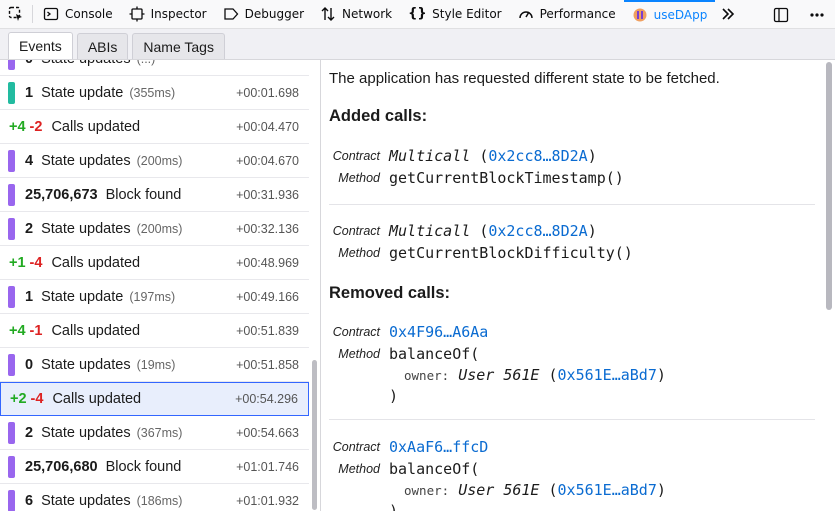 Image resolution: width=835 pixels, height=511 pixels. Describe the element at coordinates (154, 161) in the screenshot. I see `event-row: 4 State updates (200ms) +00:04.670` at that location.